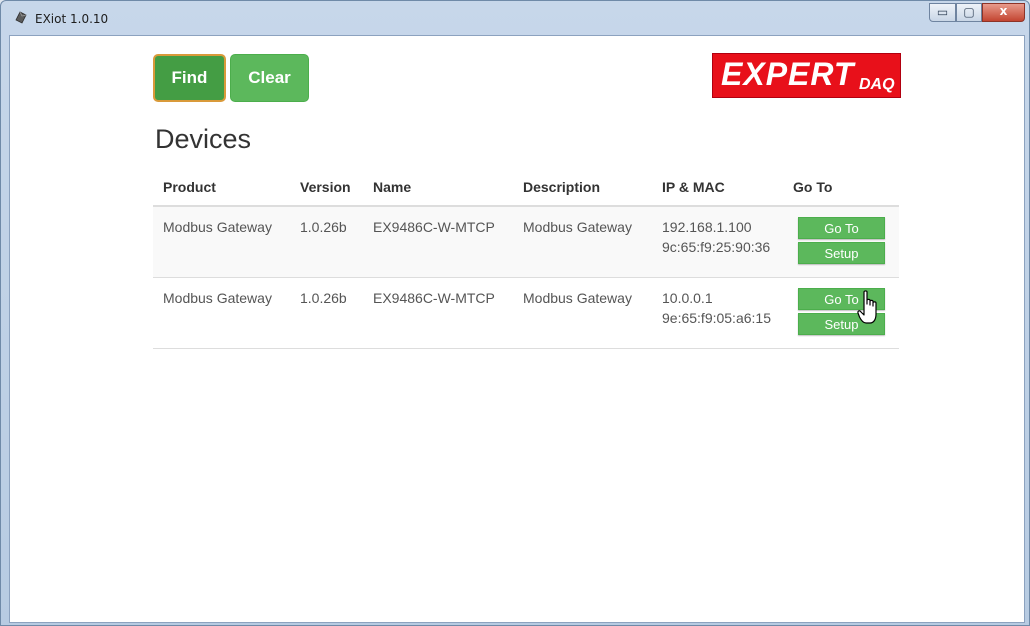  I want to click on logo-main-text: EXPERT, so click(788, 74).